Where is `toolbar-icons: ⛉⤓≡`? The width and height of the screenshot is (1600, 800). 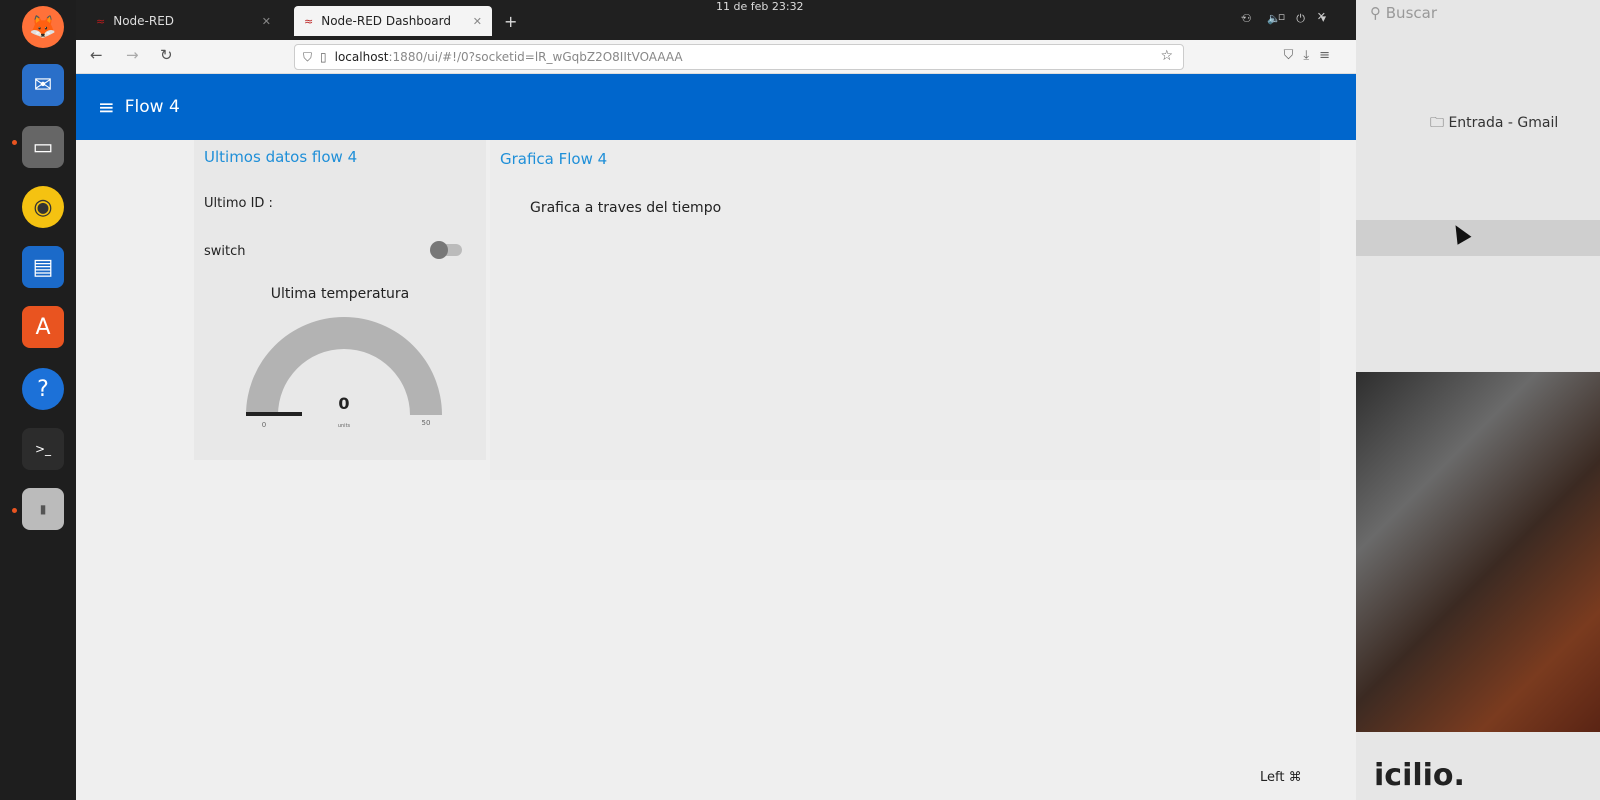
toolbar-icons: ⛉⤓≡ is located at coordinates (1312, 55).